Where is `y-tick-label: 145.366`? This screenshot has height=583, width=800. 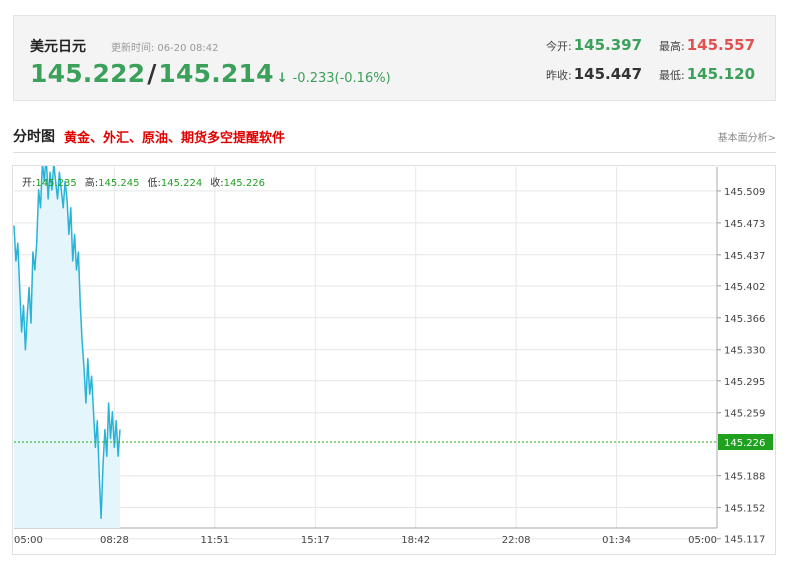
y-tick-label: 145.366 is located at coordinates (744, 319).